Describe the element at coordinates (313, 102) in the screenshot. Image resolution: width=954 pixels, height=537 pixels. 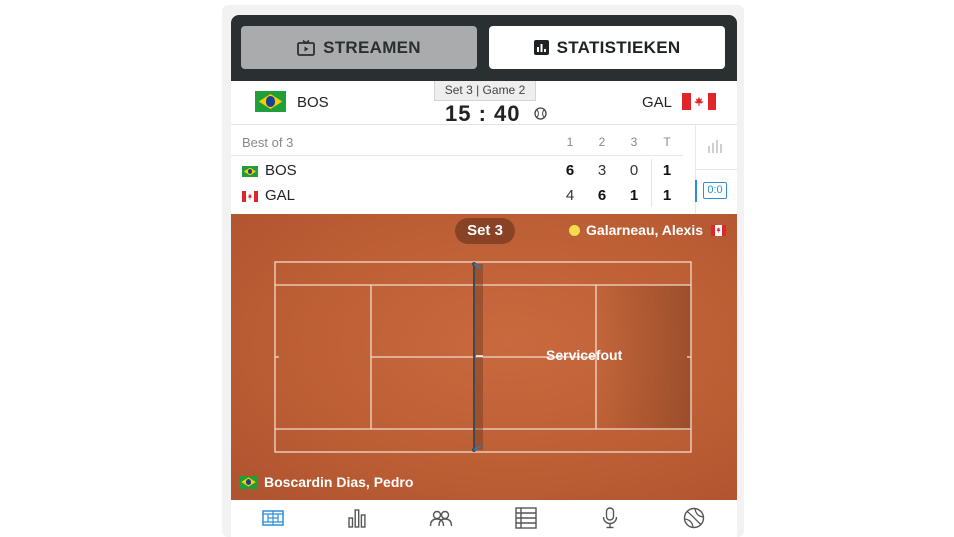
I see `home-team-abbr: BOS` at that location.